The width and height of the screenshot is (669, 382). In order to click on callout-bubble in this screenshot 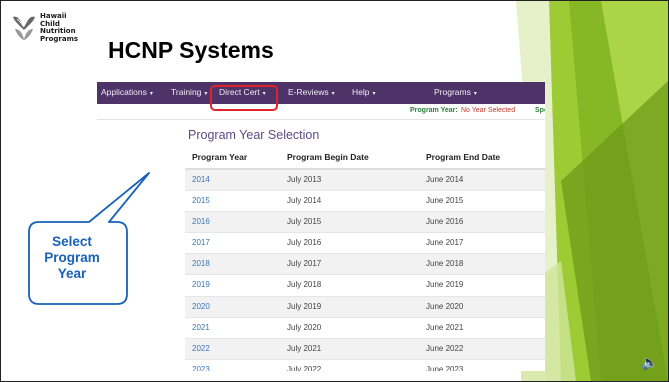, I will do `click(89, 238)`.